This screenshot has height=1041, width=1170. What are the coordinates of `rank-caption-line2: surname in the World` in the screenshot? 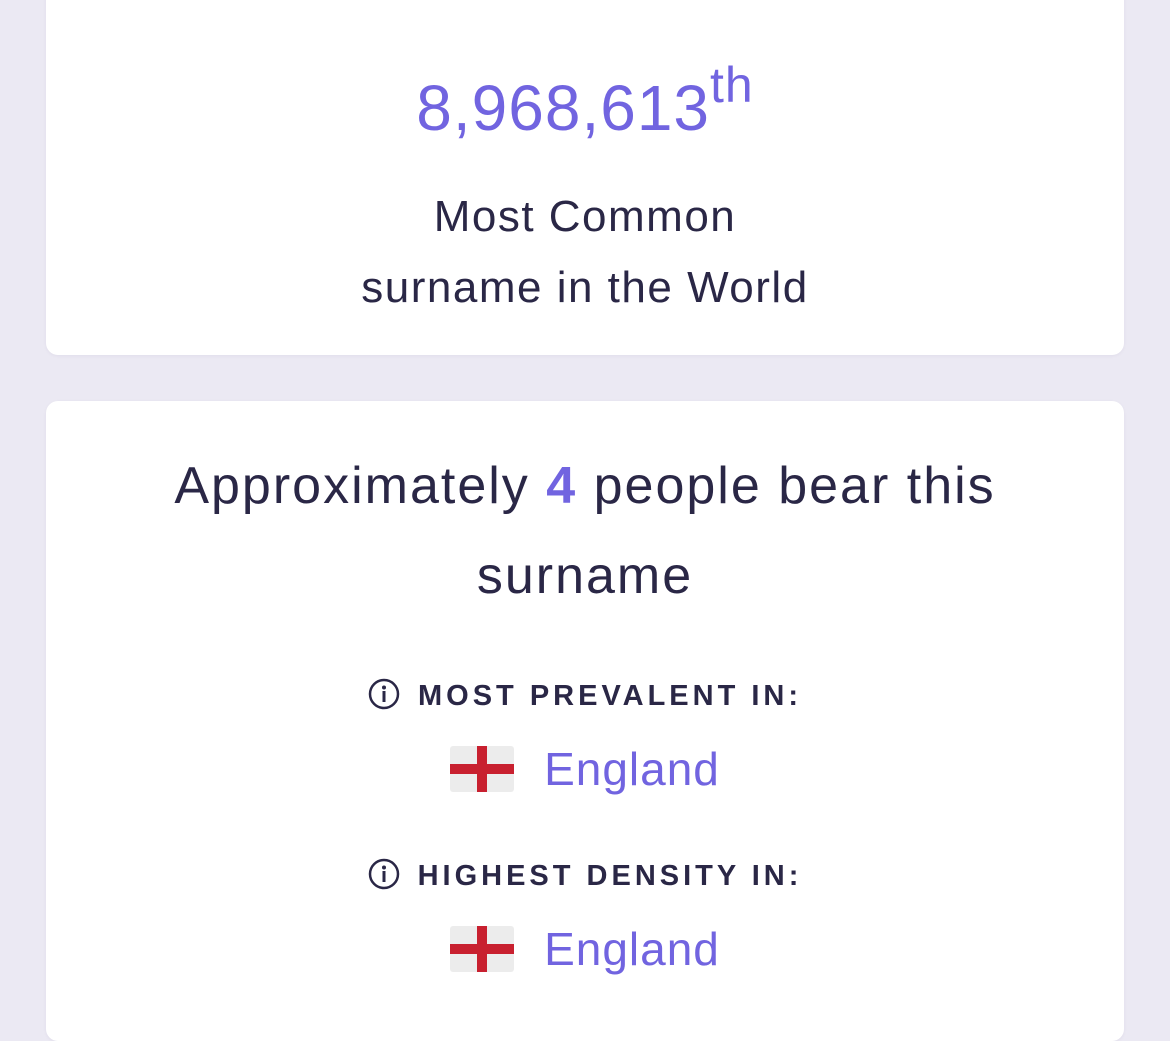 It's located at (585, 287).